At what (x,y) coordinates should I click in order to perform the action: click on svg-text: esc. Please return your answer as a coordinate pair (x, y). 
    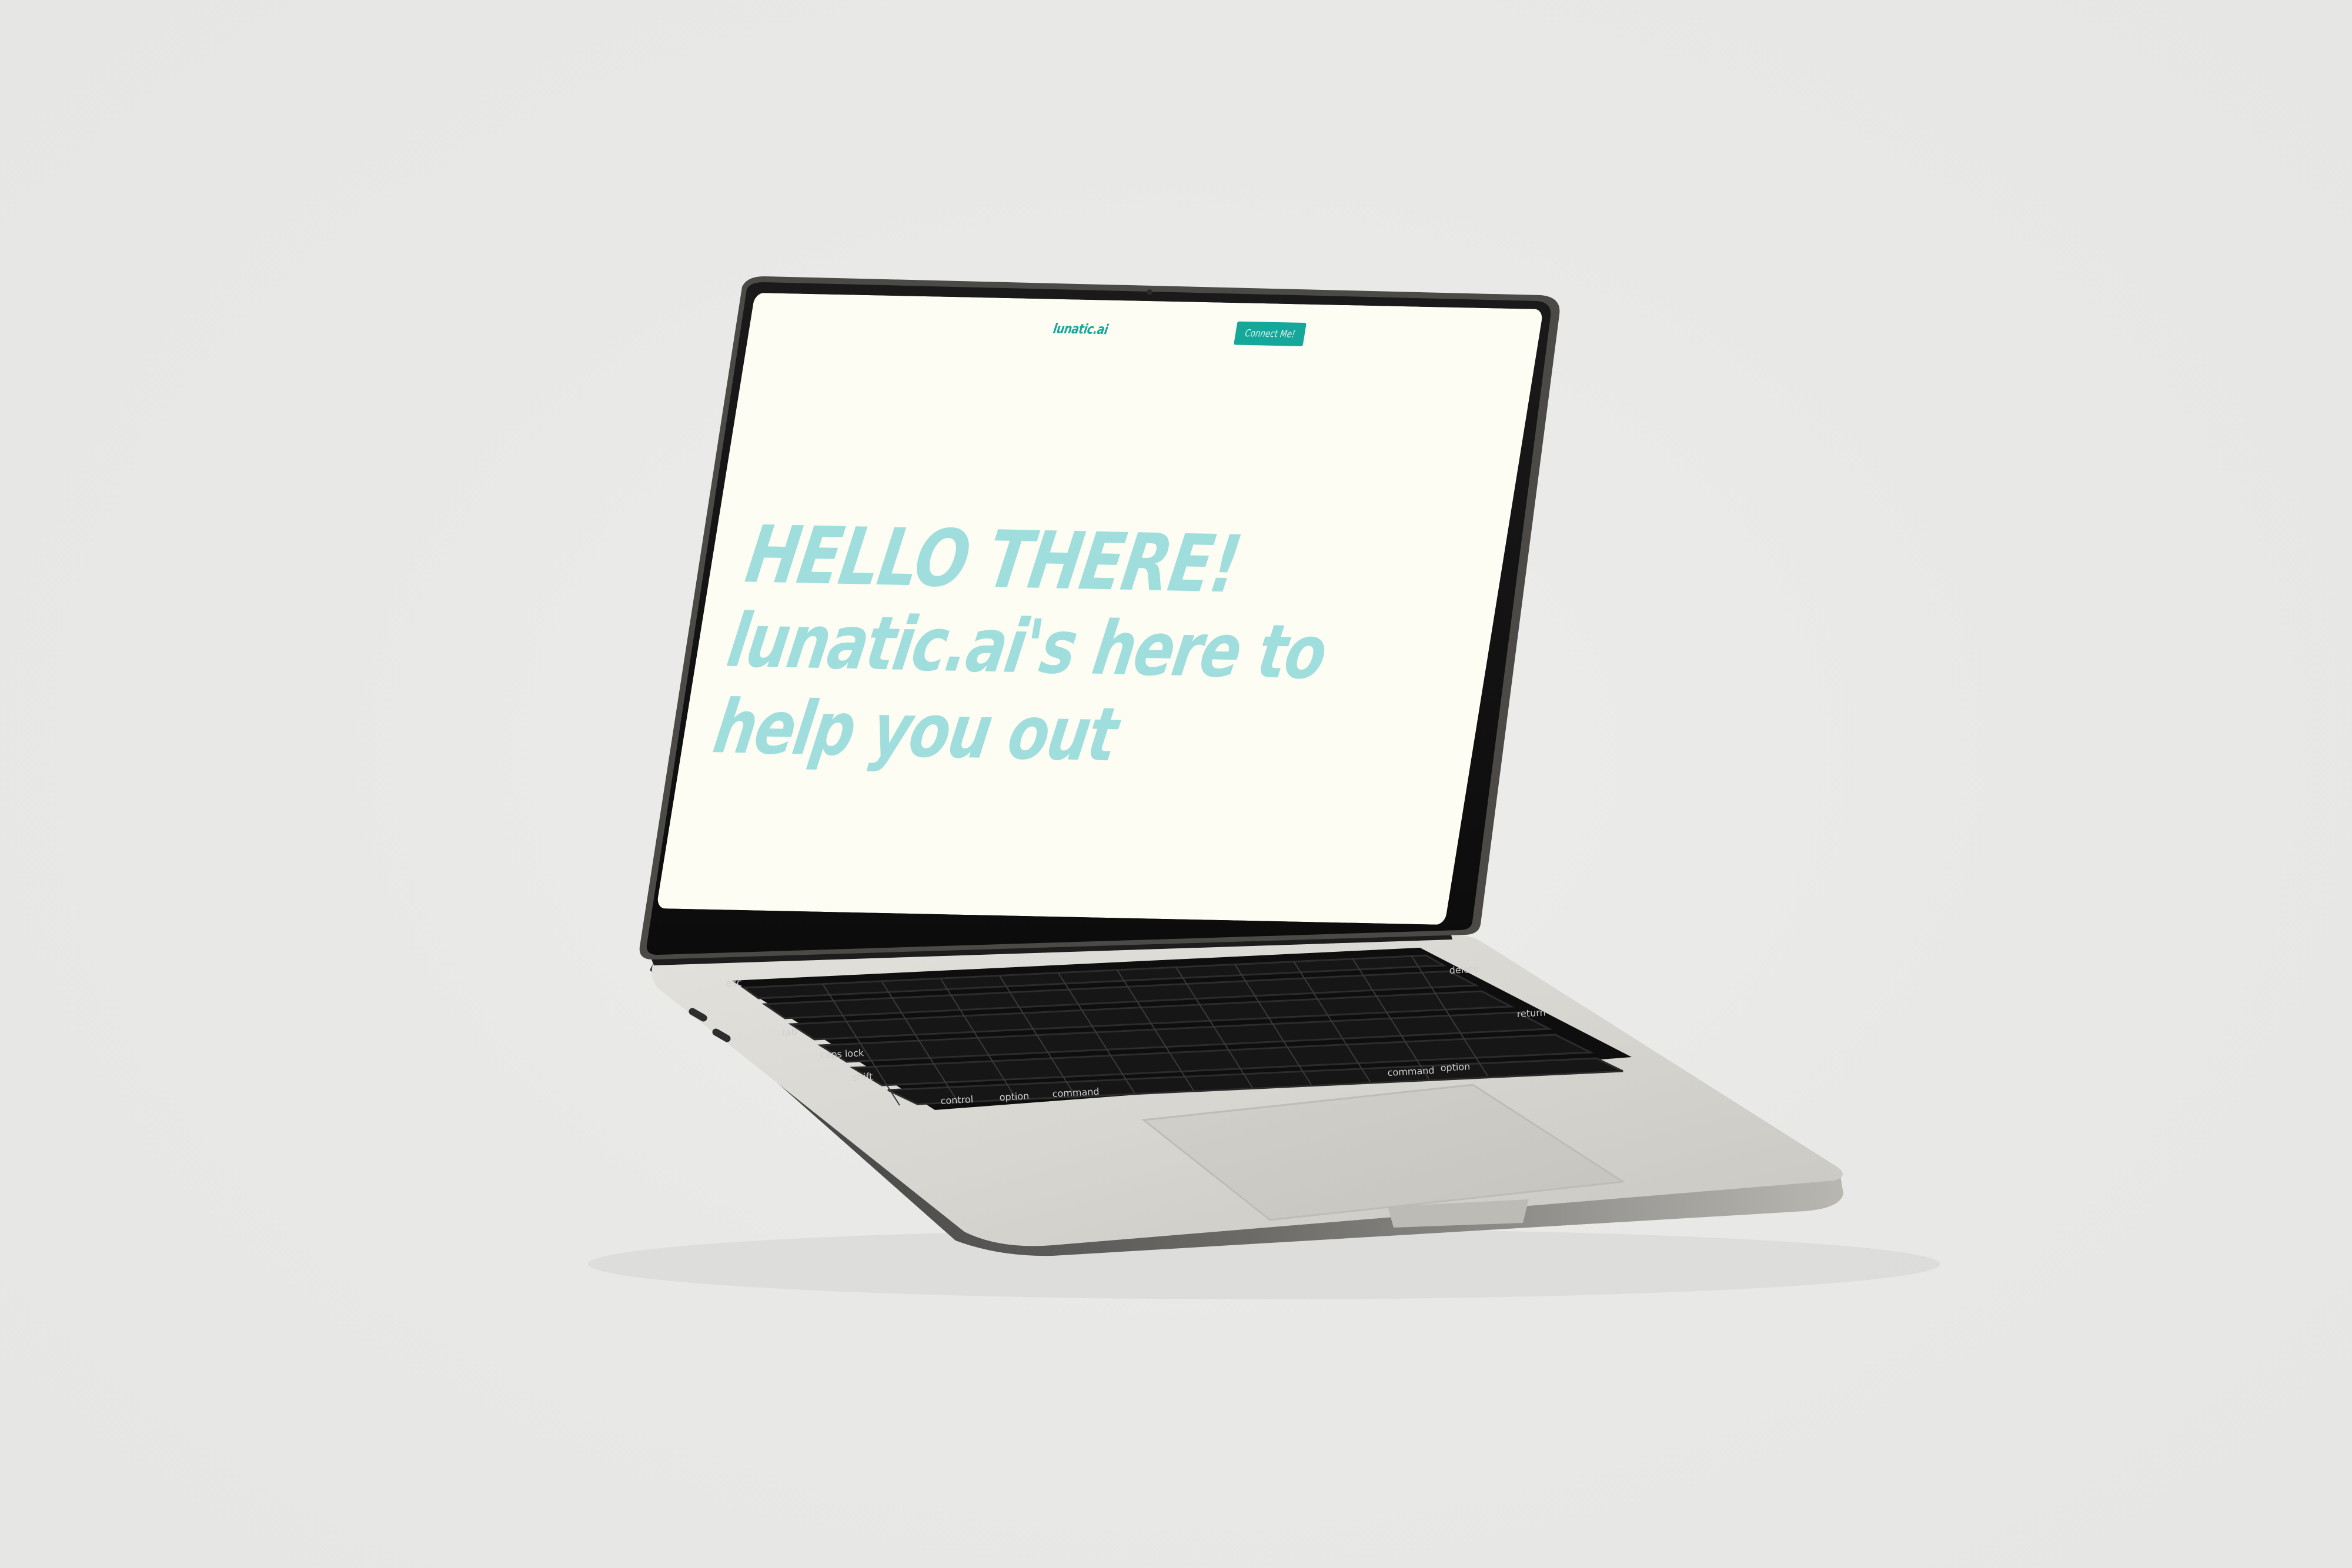
    Looking at the image, I should click on (734, 983).